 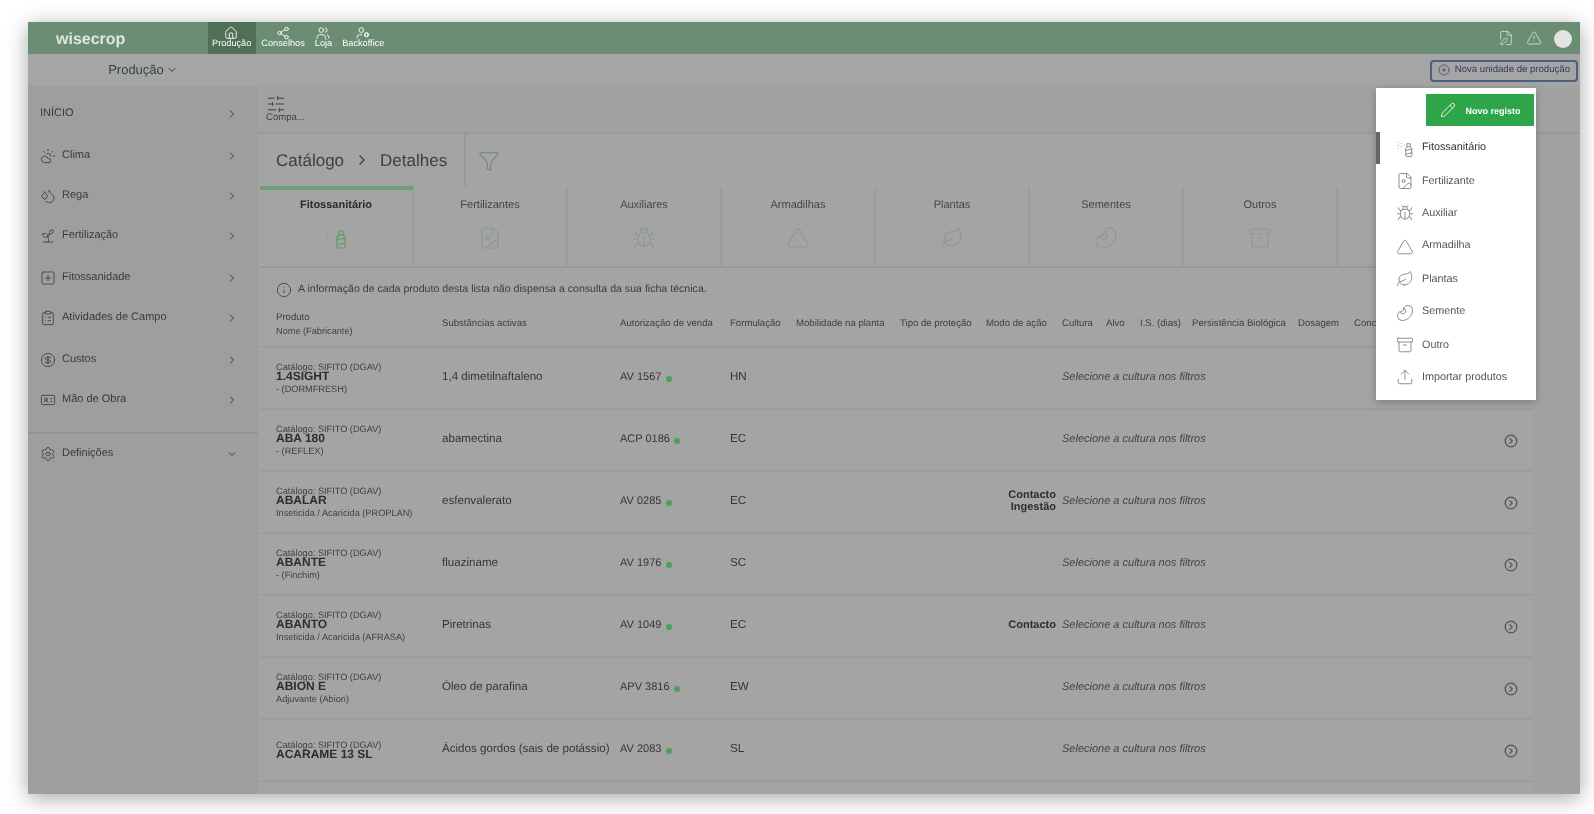 I want to click on clipboard-icon, so click(x=48, y=318).